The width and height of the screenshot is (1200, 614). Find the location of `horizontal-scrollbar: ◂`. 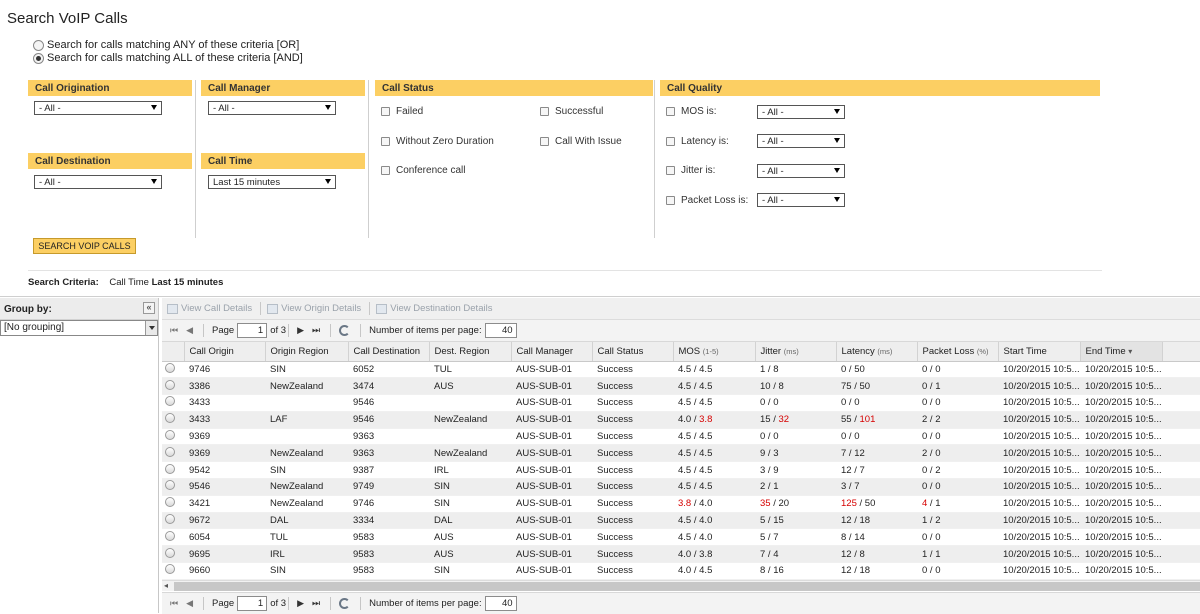

horizontal-scrollbar: ◂ is located at coordinates (681, 585).